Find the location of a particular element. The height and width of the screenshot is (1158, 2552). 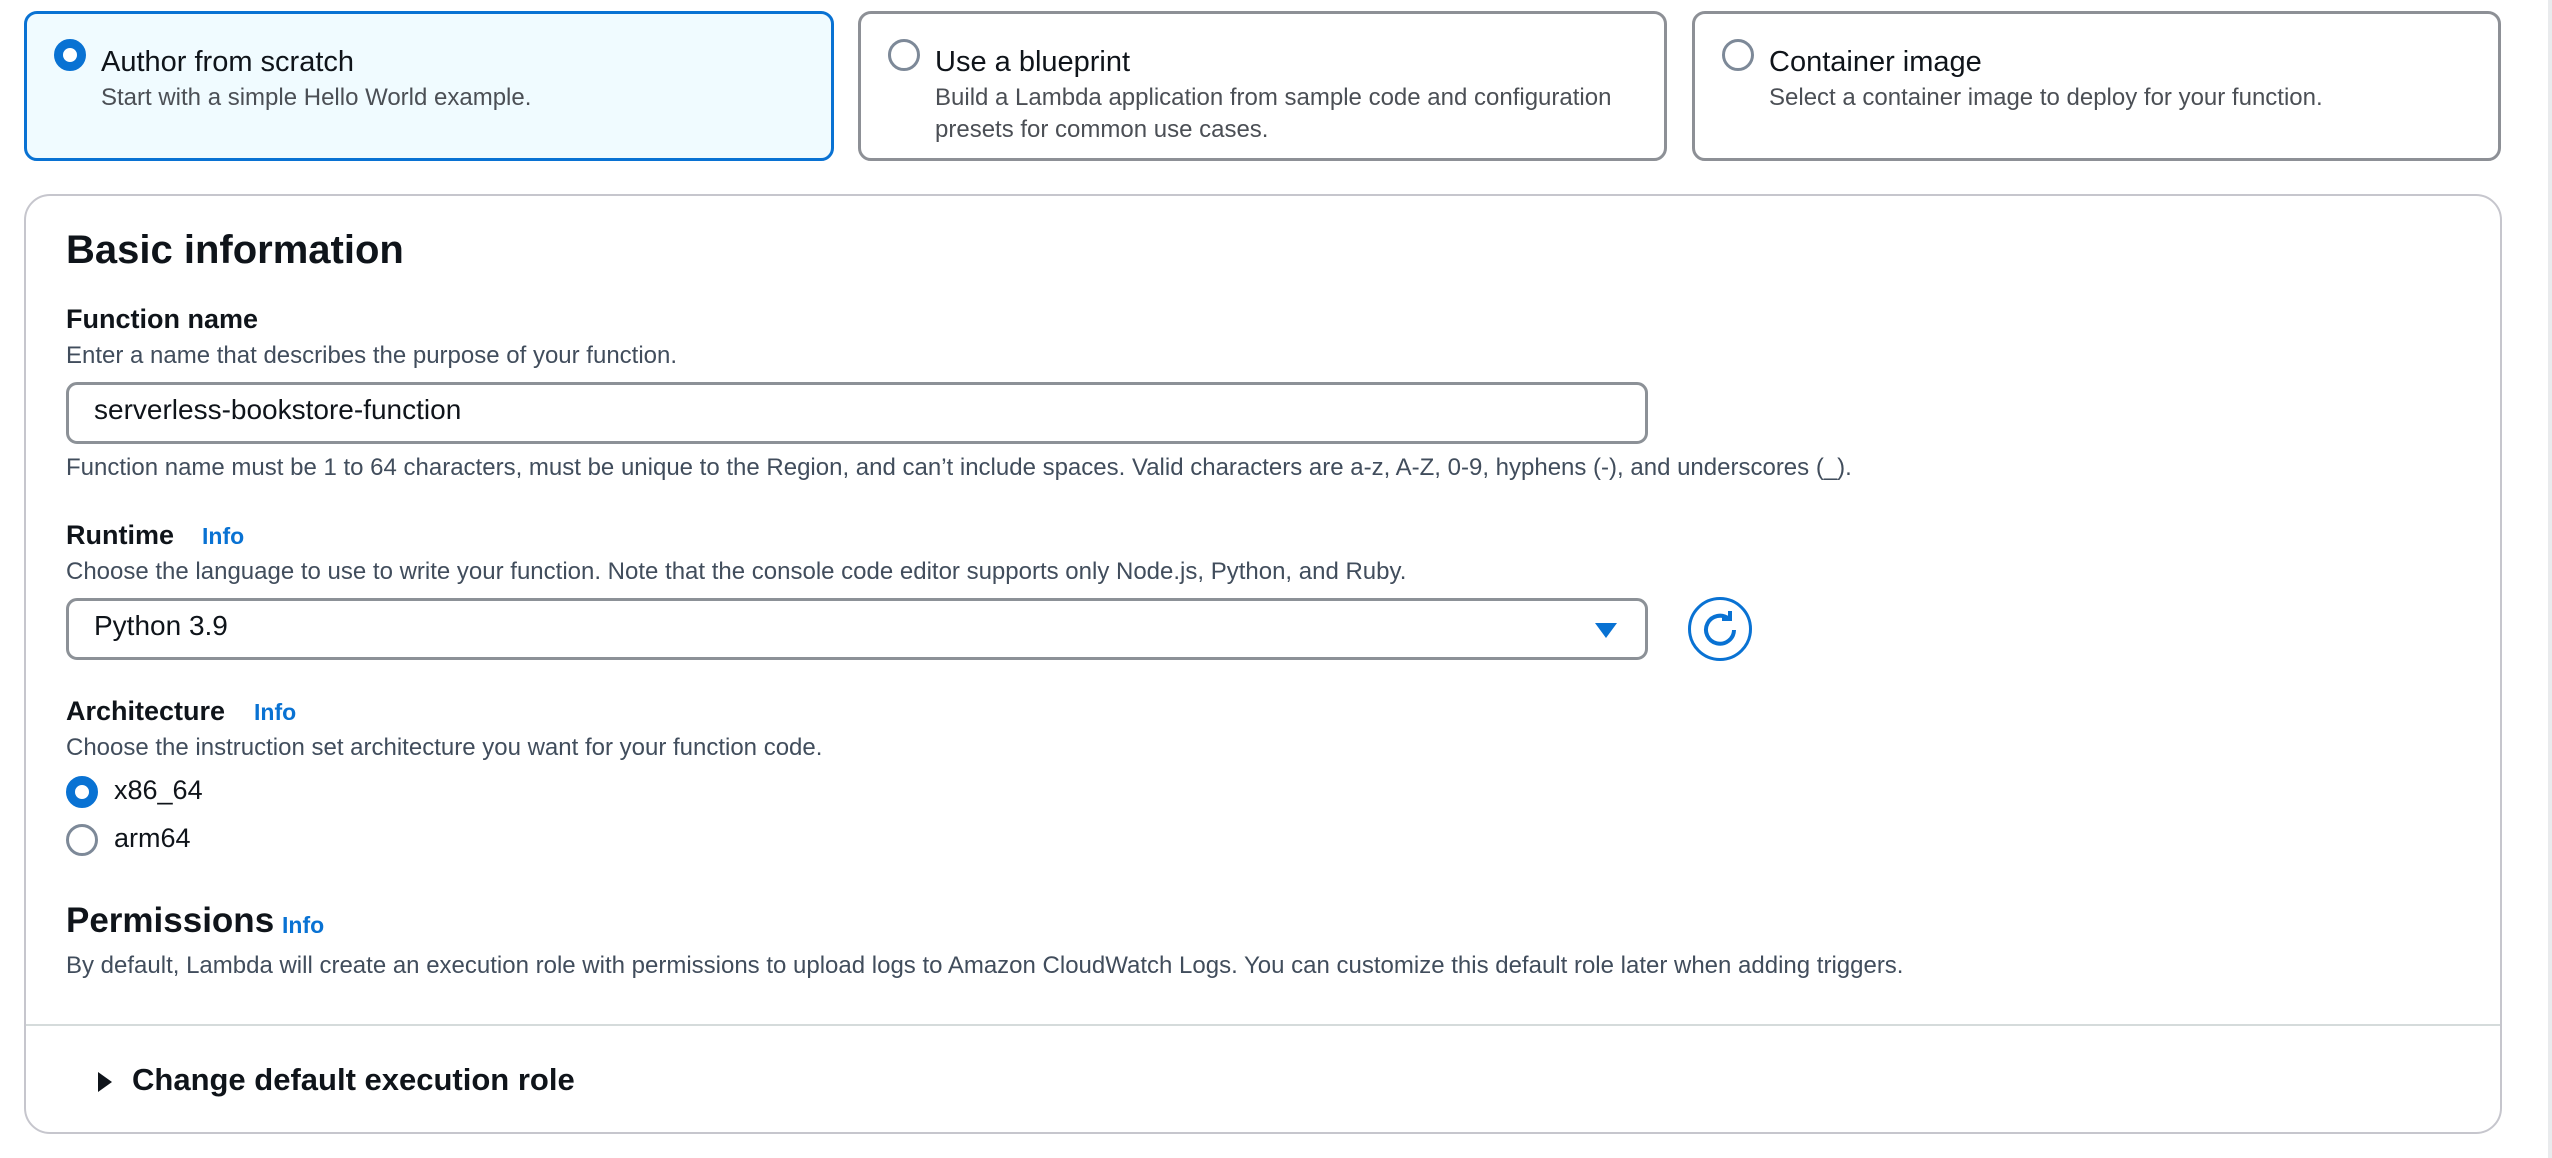

function-name-value: serverless-bookstore-function is located at coordinates (278, 409).